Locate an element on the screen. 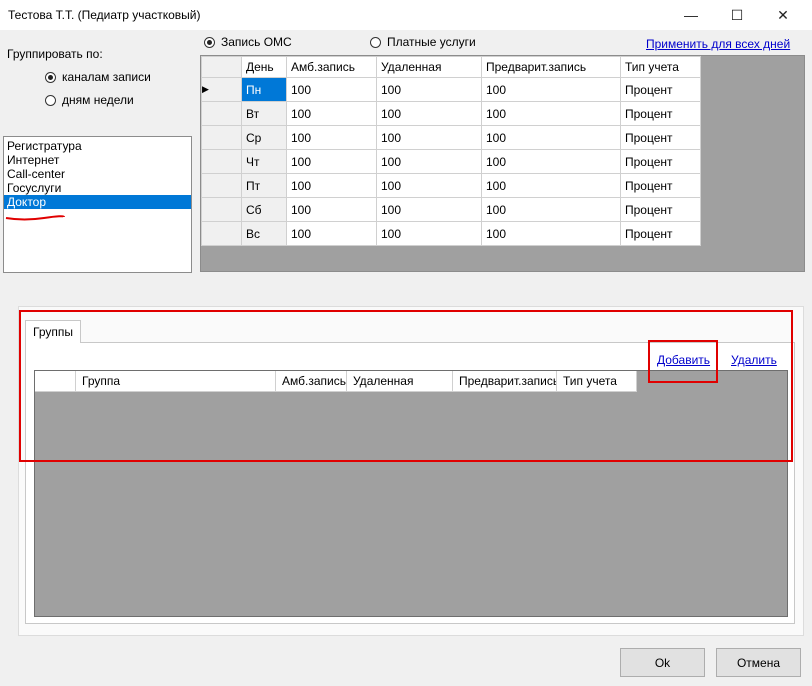  doctor-underline-annotation is located at coordinates (35, 218).